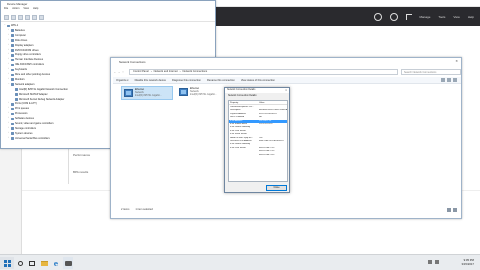 The width and height of the screenshot is (480, 270). I want to click on menu-action: Action, so click(15, 9).